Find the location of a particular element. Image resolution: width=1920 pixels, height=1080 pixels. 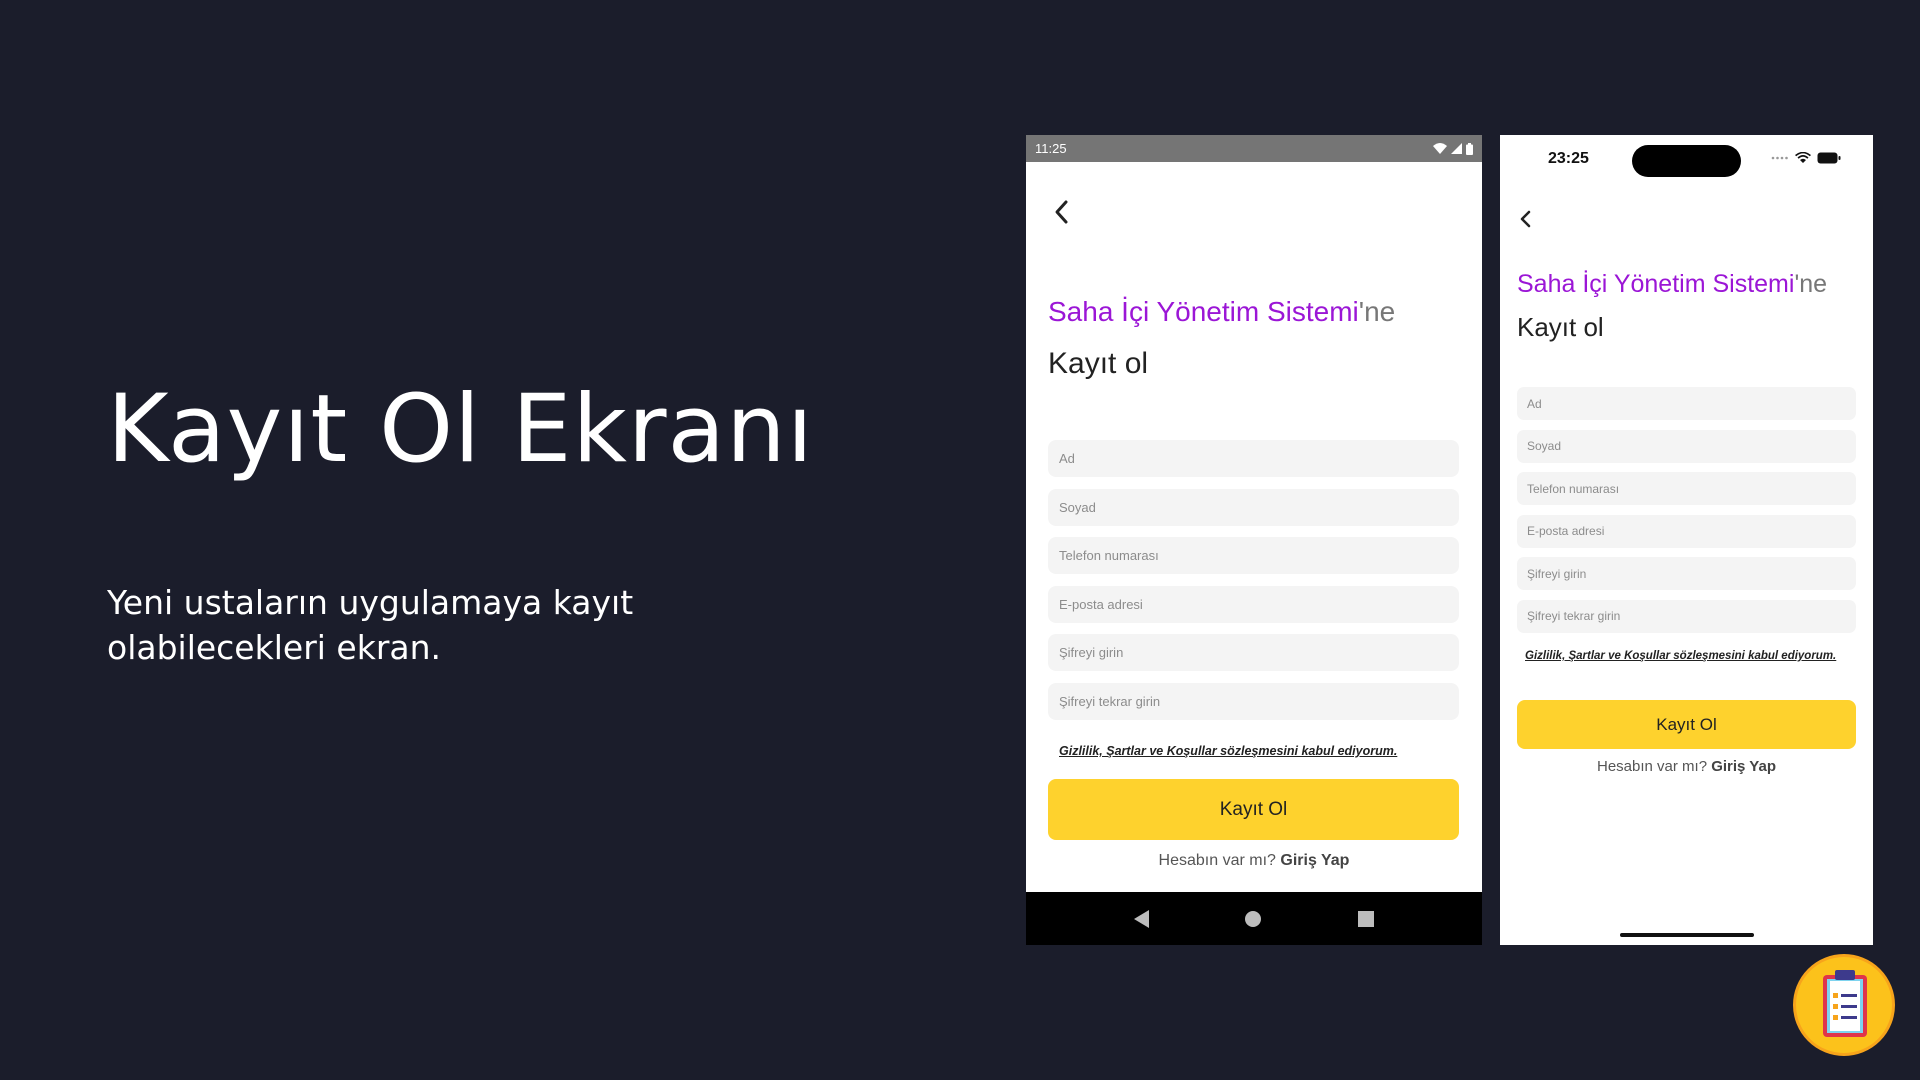

nav-home-icon is located at coordinates (1253, 918).